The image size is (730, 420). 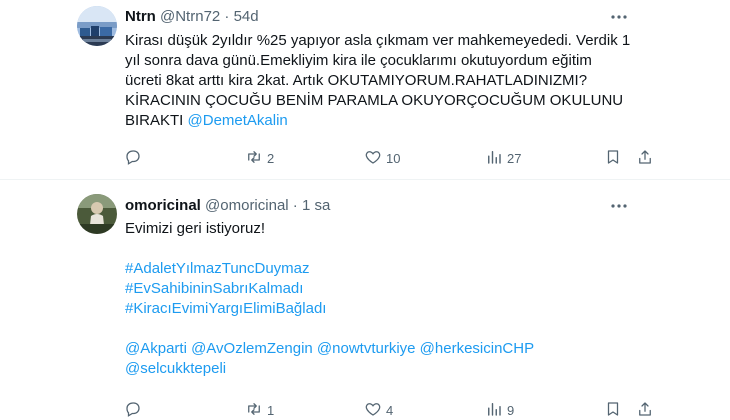 What do you see at coordinates (271, 410) in the screenshot?
I see `repost-count: 1` at bounding box center [271, 410].